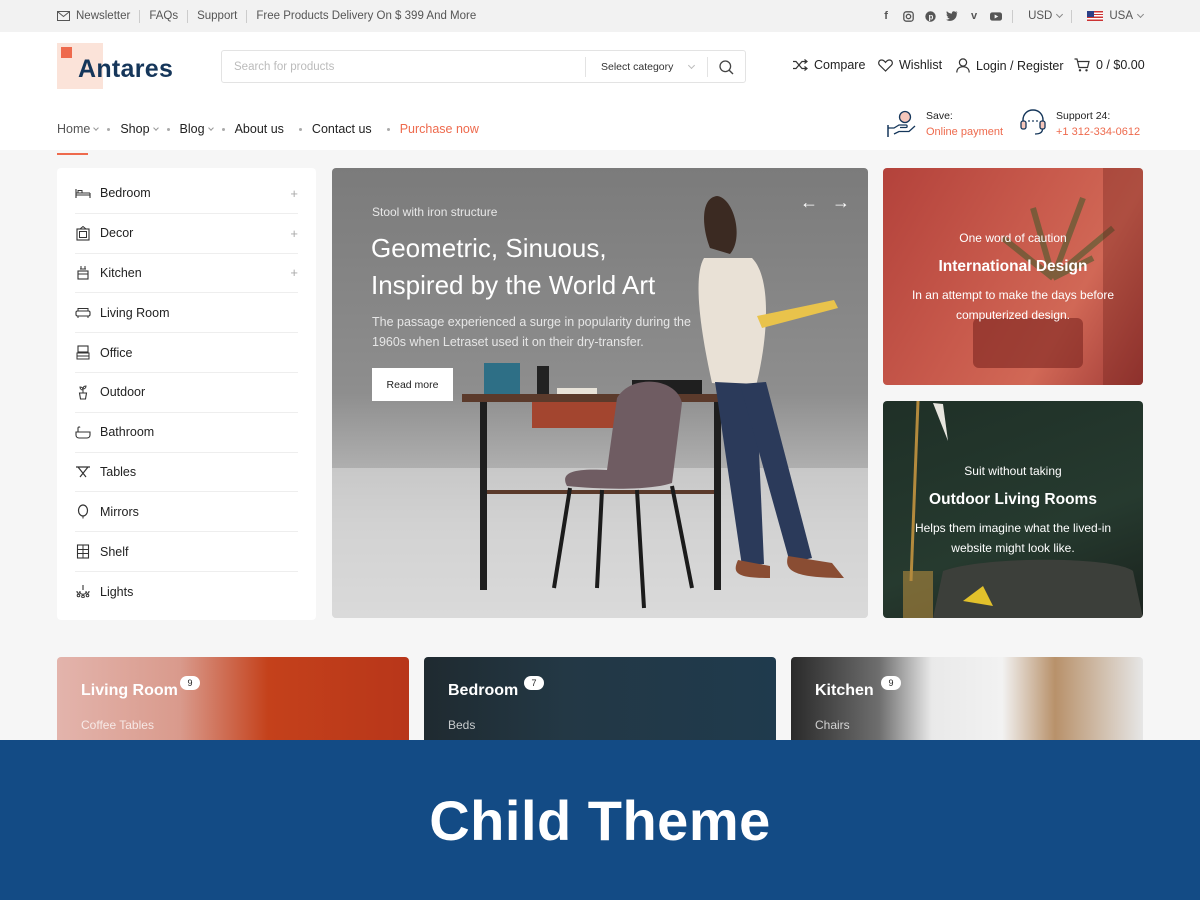 The width and height of the screenshot is (1200, 900). What do you see at coordinates (186, 512) in the screenshot?
I see `sidebar-item-mirrors: Mirrors` at bounding box center [186, 512].